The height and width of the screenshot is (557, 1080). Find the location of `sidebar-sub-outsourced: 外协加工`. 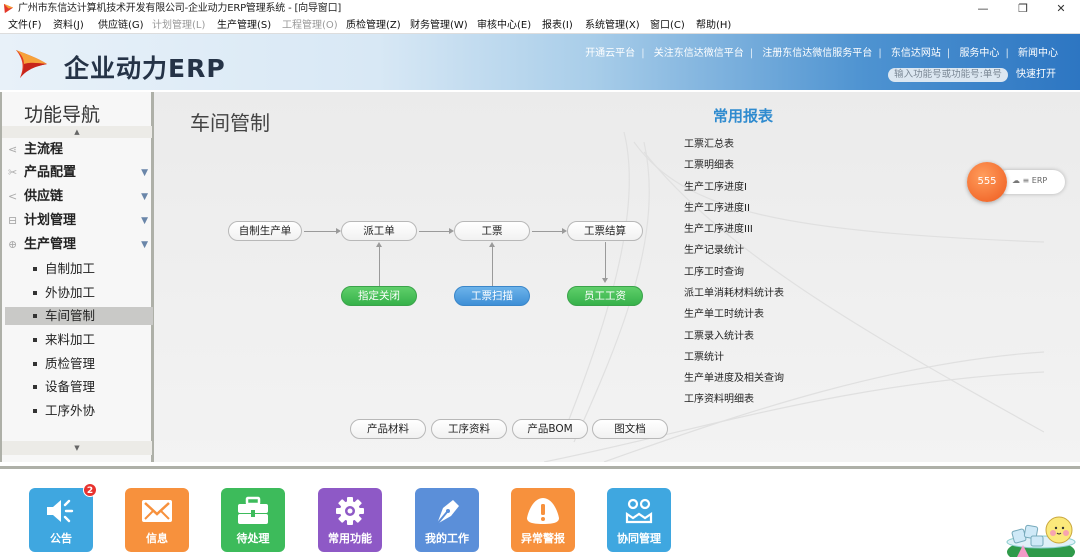

sidebar-sub-outsourced: 外协加工 is located at coordinates (79, 293).